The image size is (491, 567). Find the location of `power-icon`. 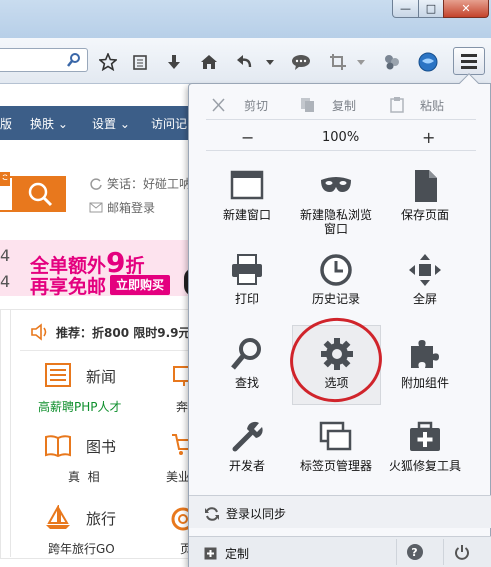

power-icon is located at coordinates (461, 552).